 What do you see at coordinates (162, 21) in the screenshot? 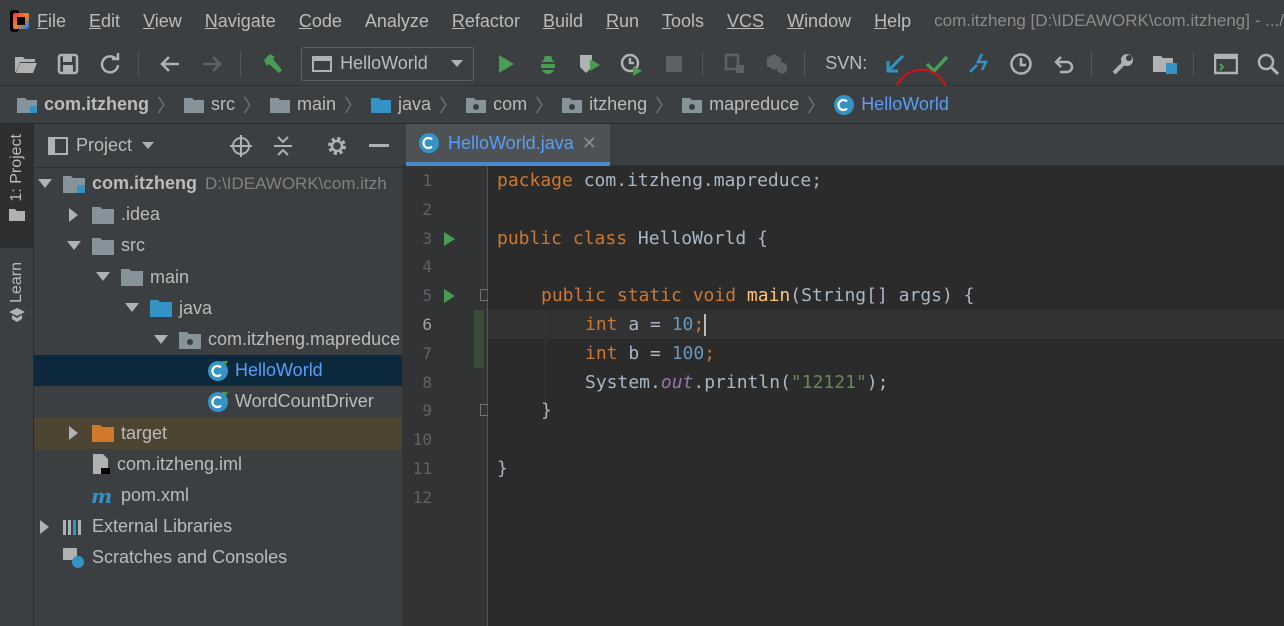
I see `menu-view: View` at bounding box center [162, 21].